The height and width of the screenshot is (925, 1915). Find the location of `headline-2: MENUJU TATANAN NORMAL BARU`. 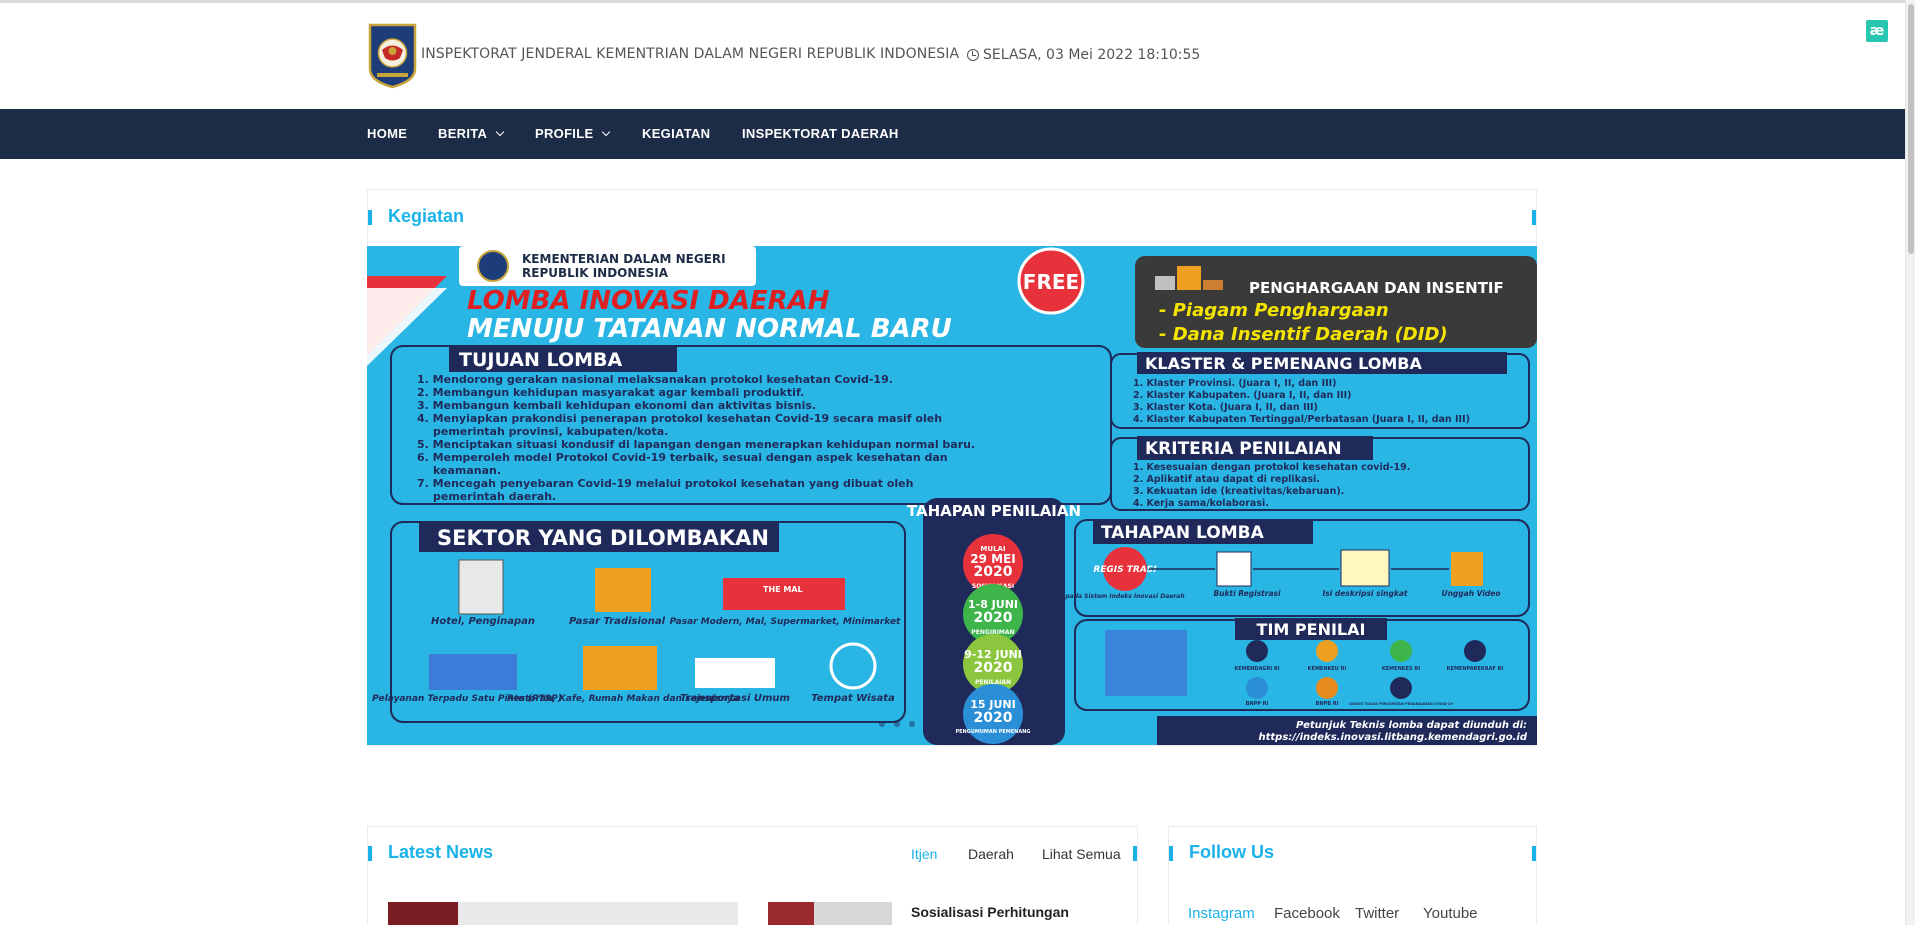

headline-2: MENUJU TATANAN NORMAL BARU is located at coordinates (709, 329).